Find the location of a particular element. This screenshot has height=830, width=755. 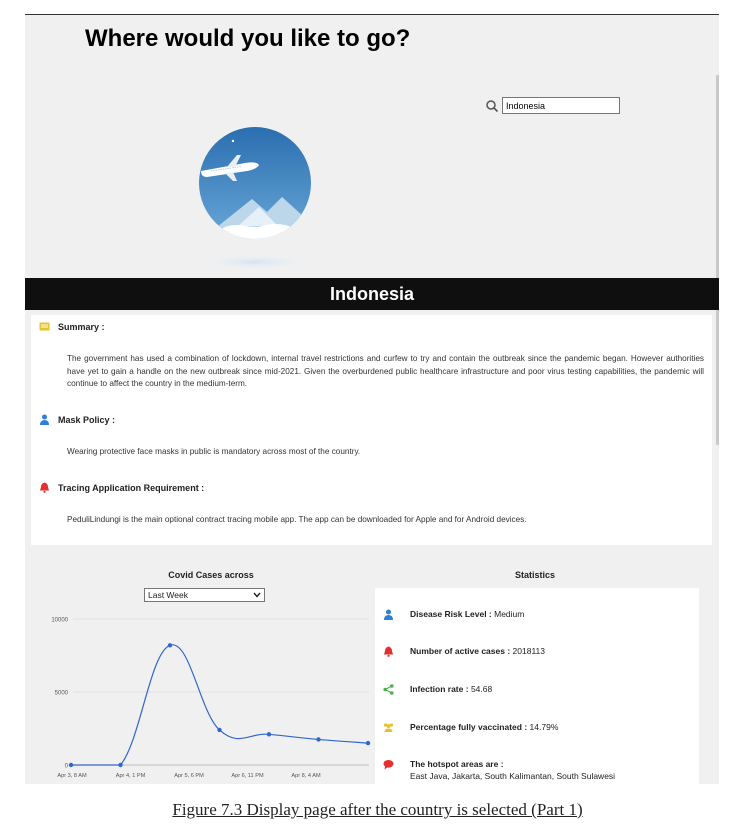

vaccinated-label: Percentage fully vaccinated : is located at coordinates (469, 727).